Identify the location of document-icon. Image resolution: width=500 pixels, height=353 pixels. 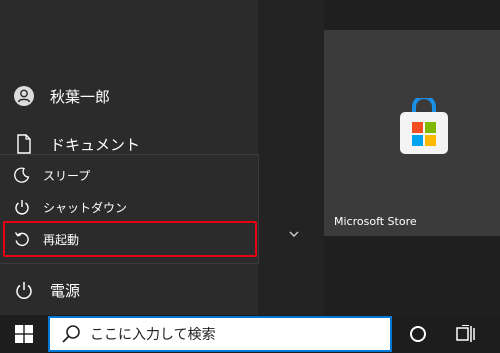
(24, 144).